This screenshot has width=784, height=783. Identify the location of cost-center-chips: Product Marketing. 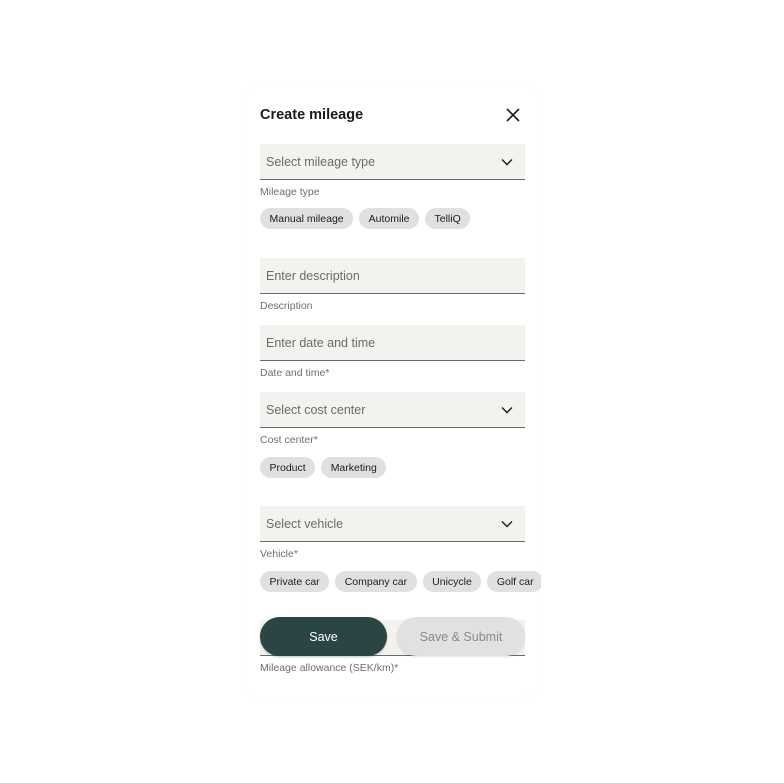
(323, 467).